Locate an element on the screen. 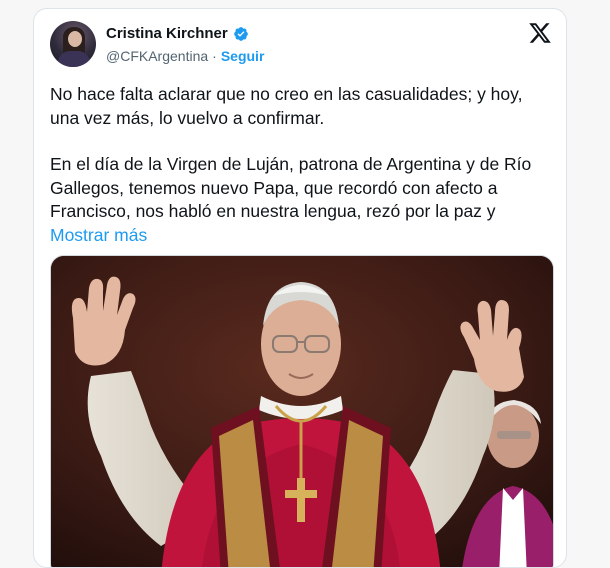 This screenshot has height=568, width=610. x-logo-icon is located at coordinates (540, 33).